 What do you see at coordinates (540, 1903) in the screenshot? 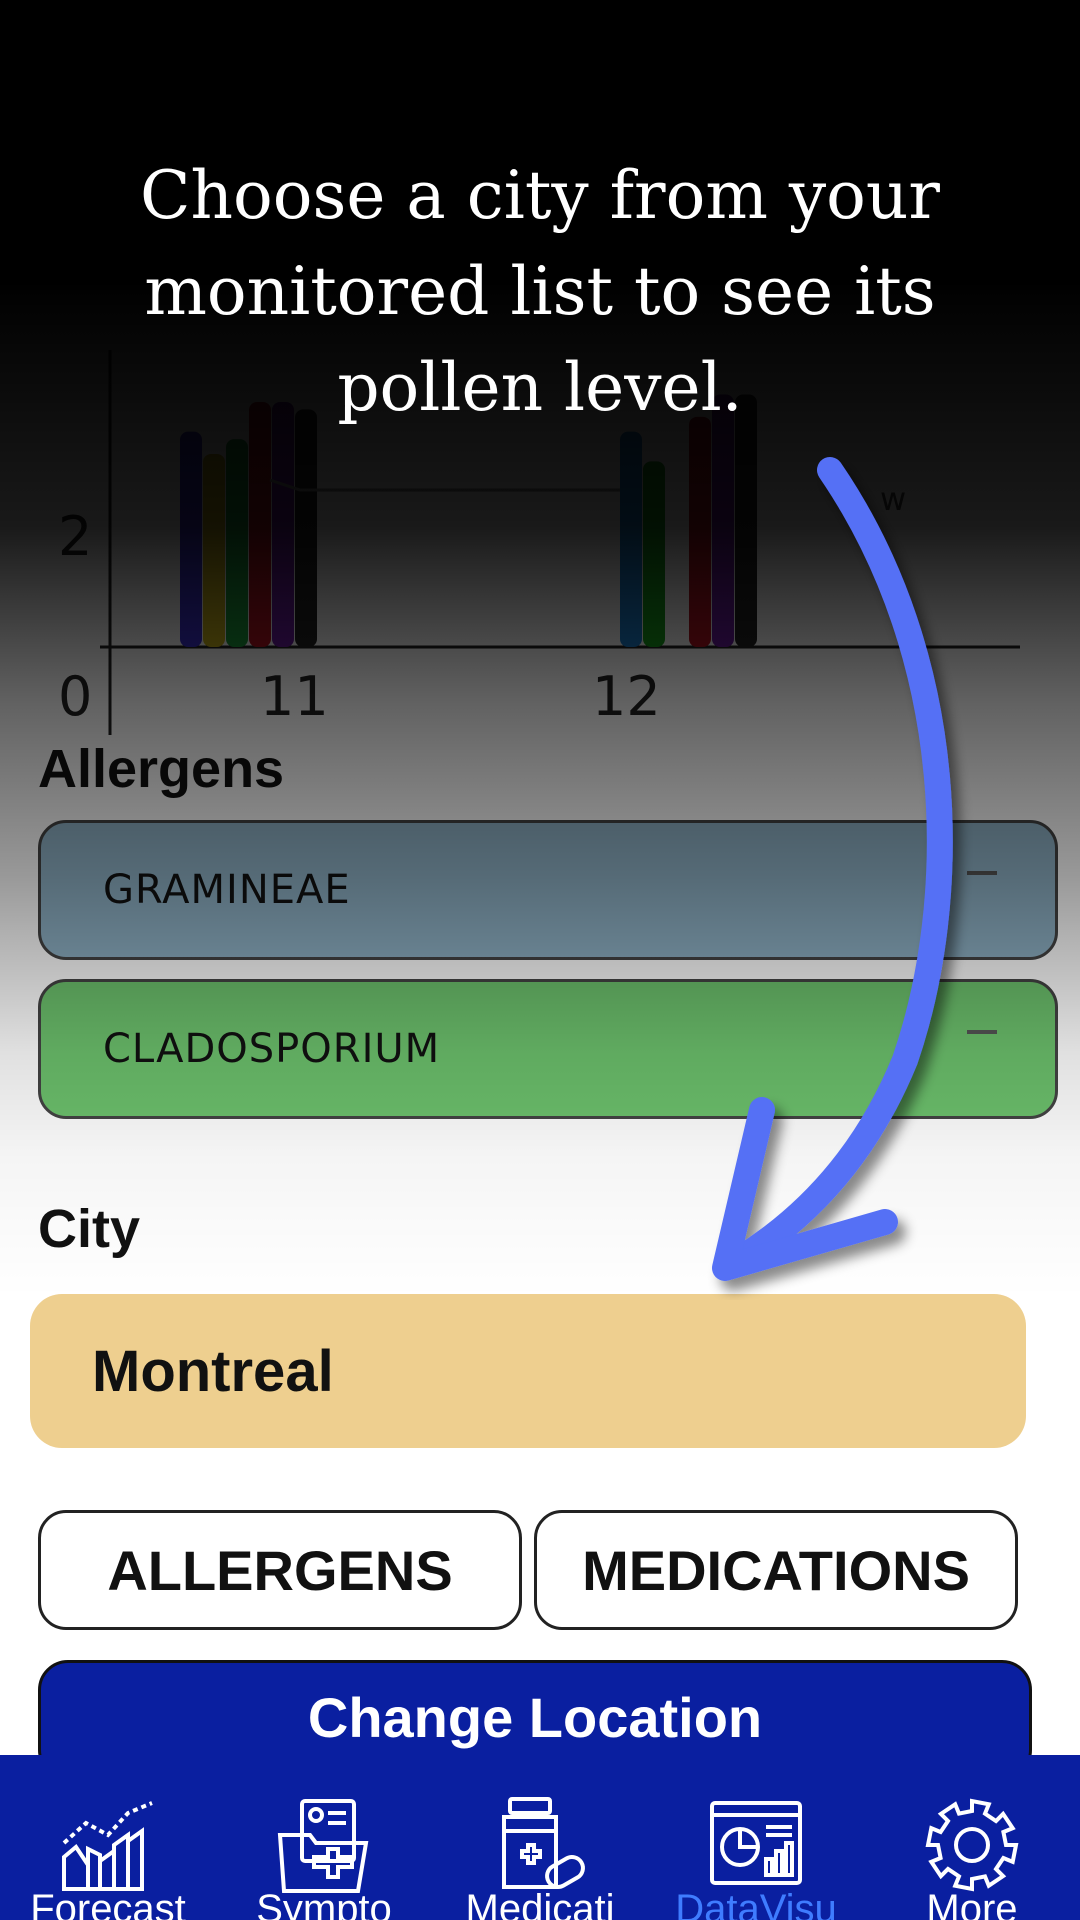
I see `nav-label: Medicati` at bounding box center [540, 1903].